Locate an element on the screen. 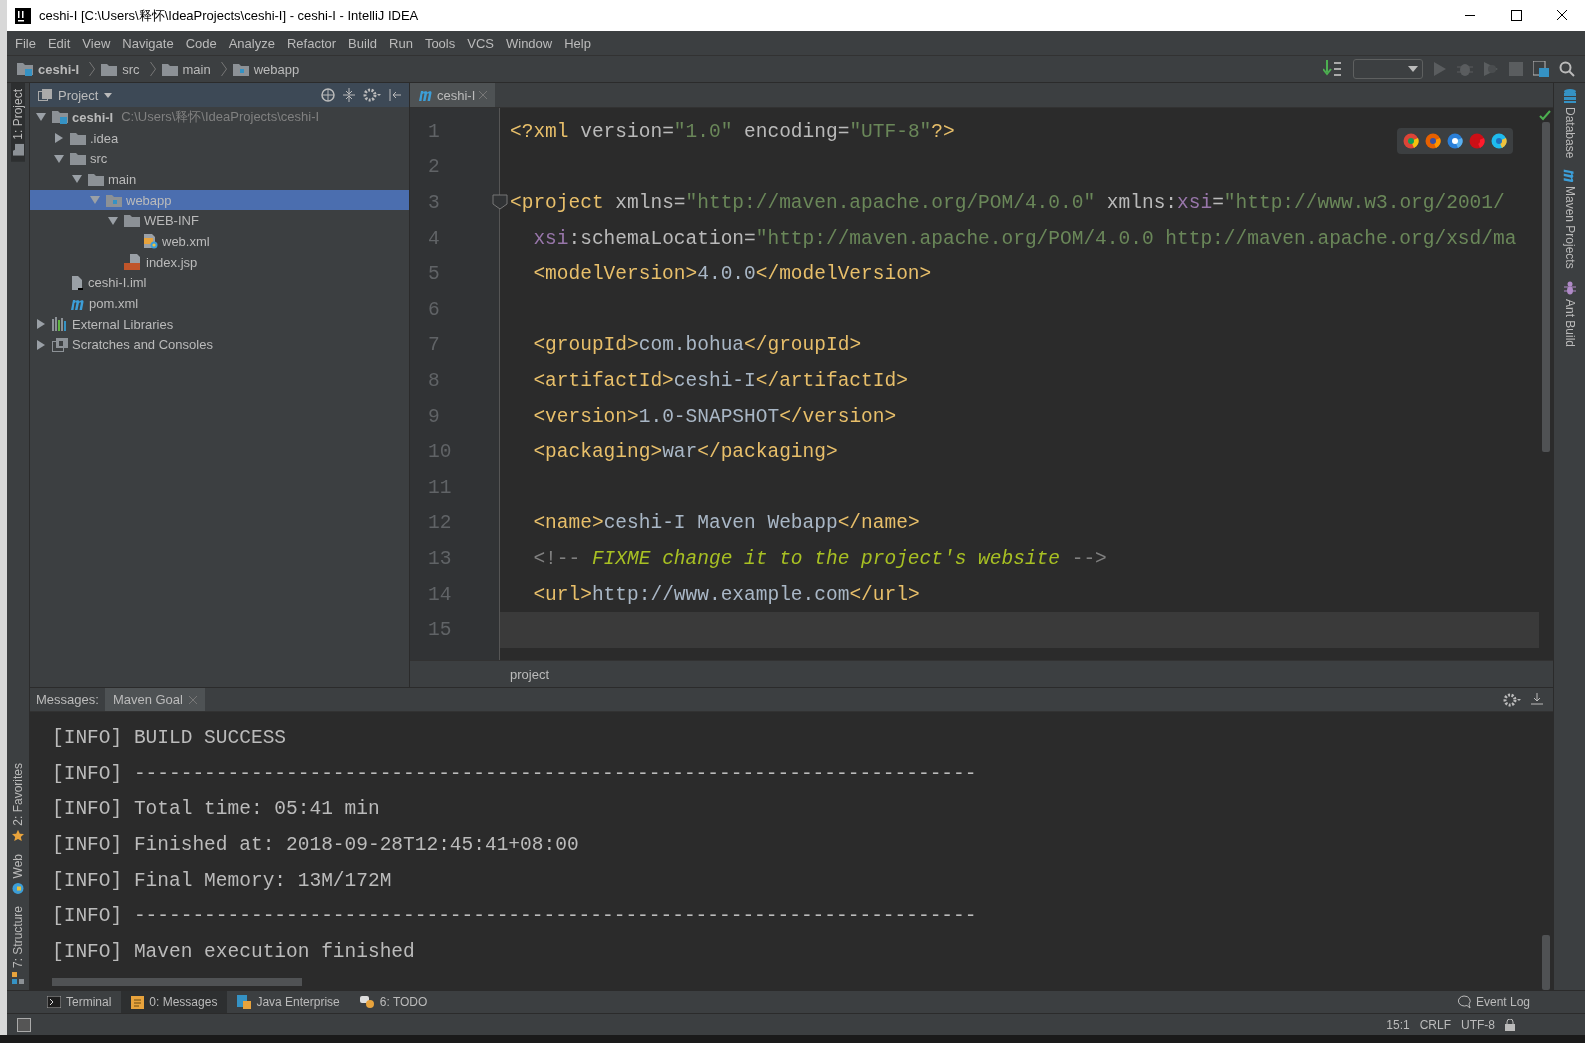 The width and height of the screenshot is (1585, 1043). tree-item: .idea is located at coordinates (219, 138).